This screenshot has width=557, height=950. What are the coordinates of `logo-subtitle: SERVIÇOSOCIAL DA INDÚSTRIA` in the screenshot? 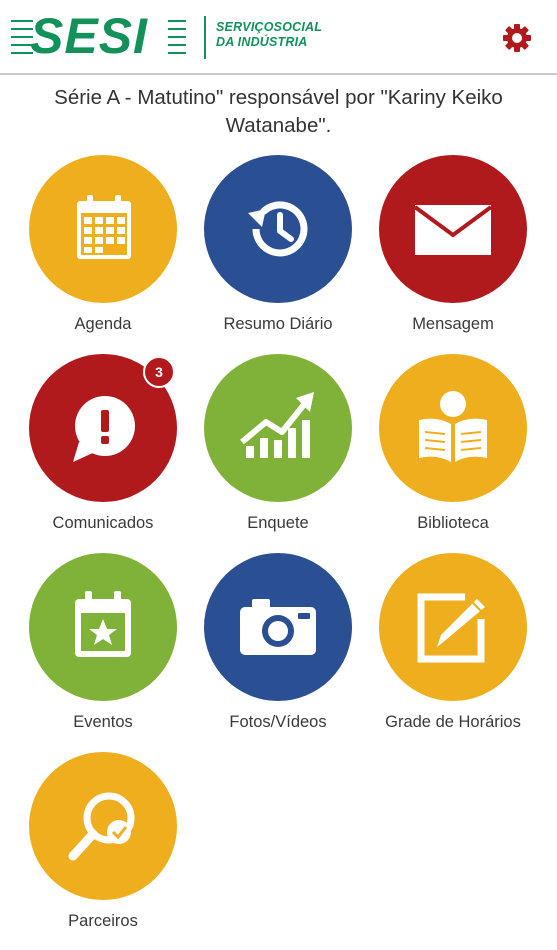 It's located at (269, 35).